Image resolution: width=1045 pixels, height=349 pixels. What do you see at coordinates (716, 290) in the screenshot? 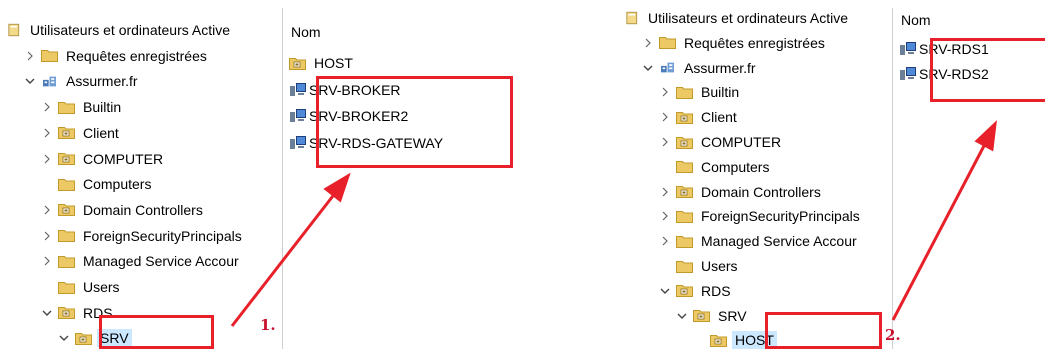
I see `tree-node-label: RDS` at bounding box center [716, 290].